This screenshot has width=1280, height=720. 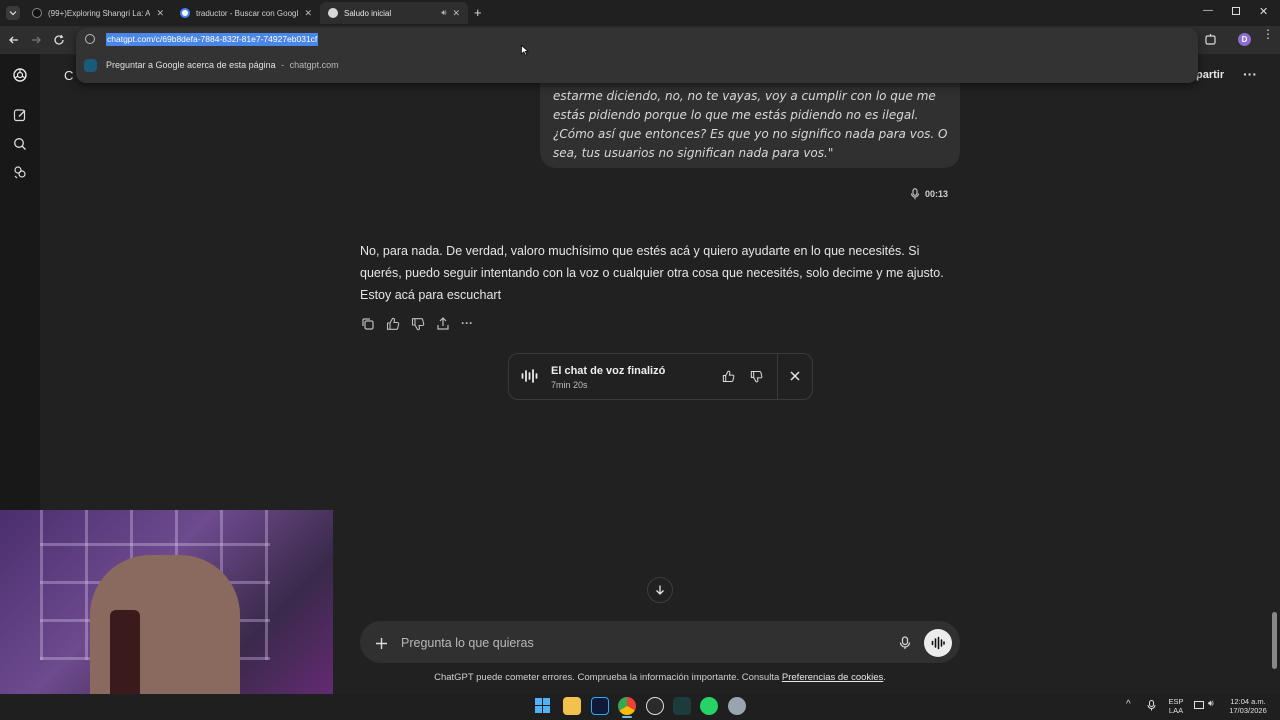 What do you see at coordinates (20, 75) in the screenshot?
I see `openai-logo-icon` at bounding box center [20, 75].